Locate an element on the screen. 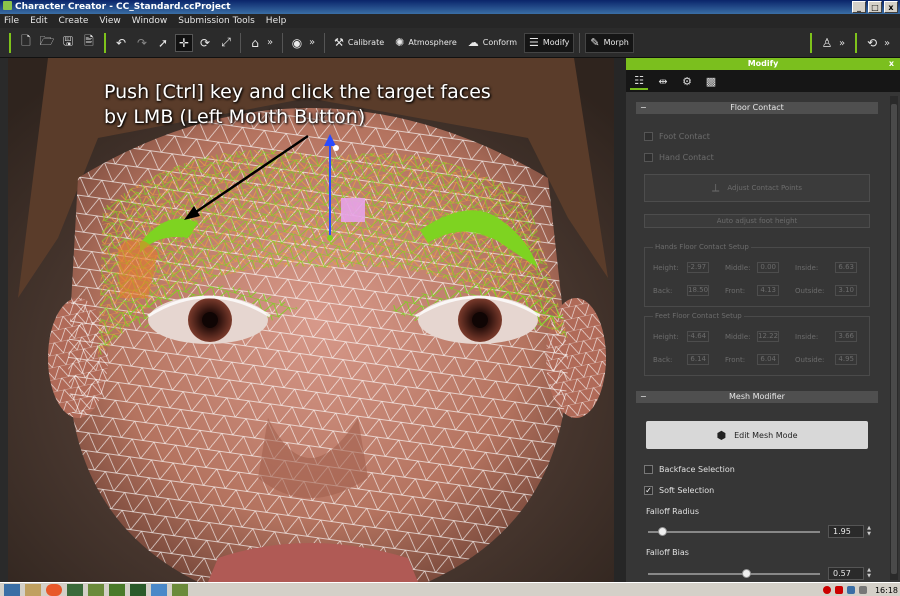 The height and width of the screenshot is (596, 900). morph-slider-tab-icon: ⚙ is located at coordinates (687, 81).